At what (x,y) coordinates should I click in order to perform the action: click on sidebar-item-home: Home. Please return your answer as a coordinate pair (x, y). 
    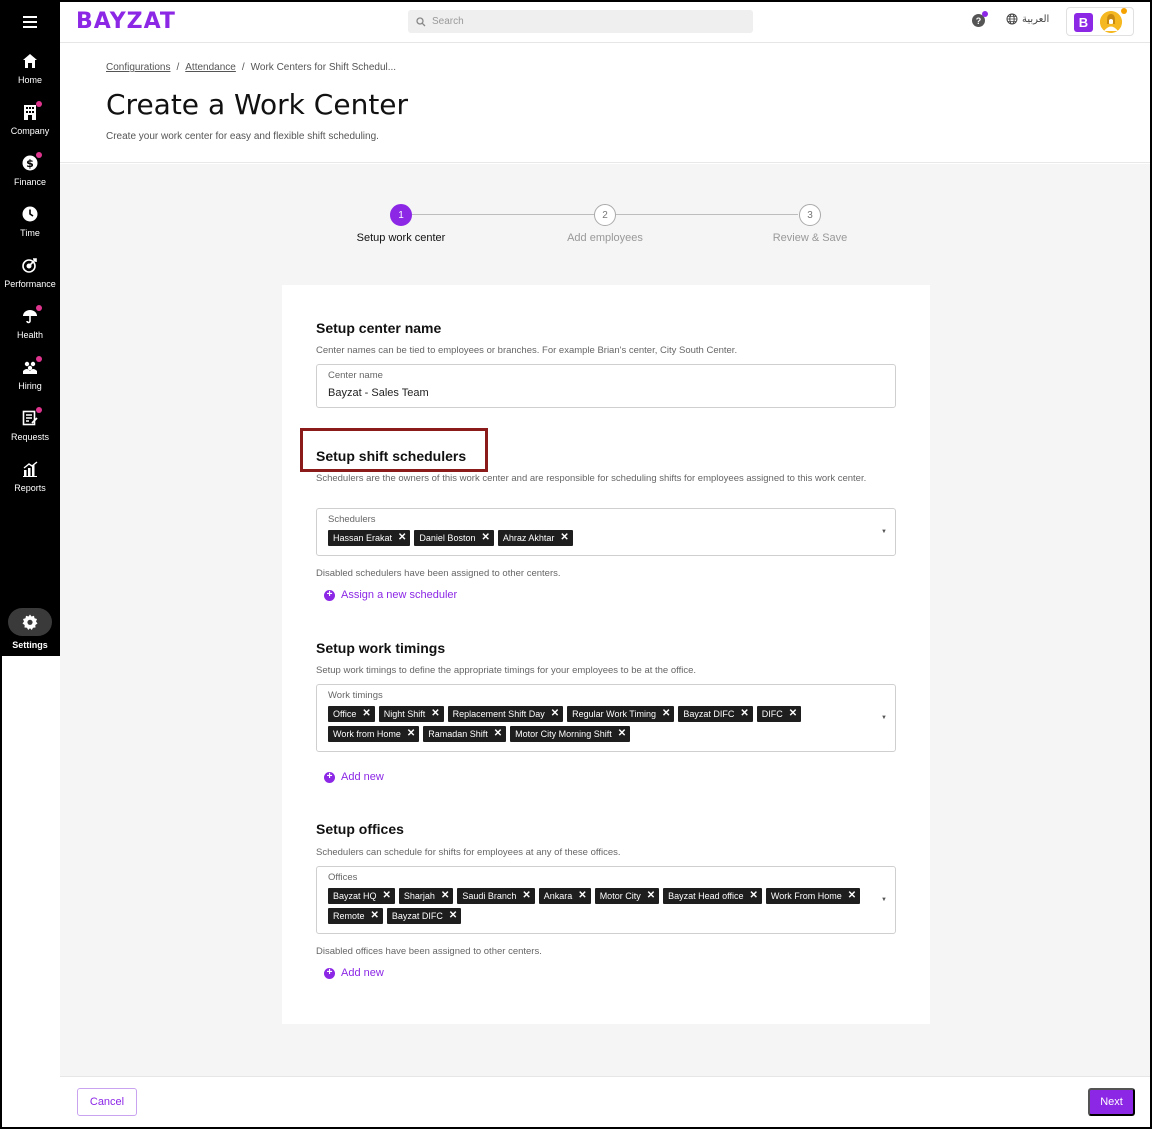
    Looking at the image, I should click on (30, 68).